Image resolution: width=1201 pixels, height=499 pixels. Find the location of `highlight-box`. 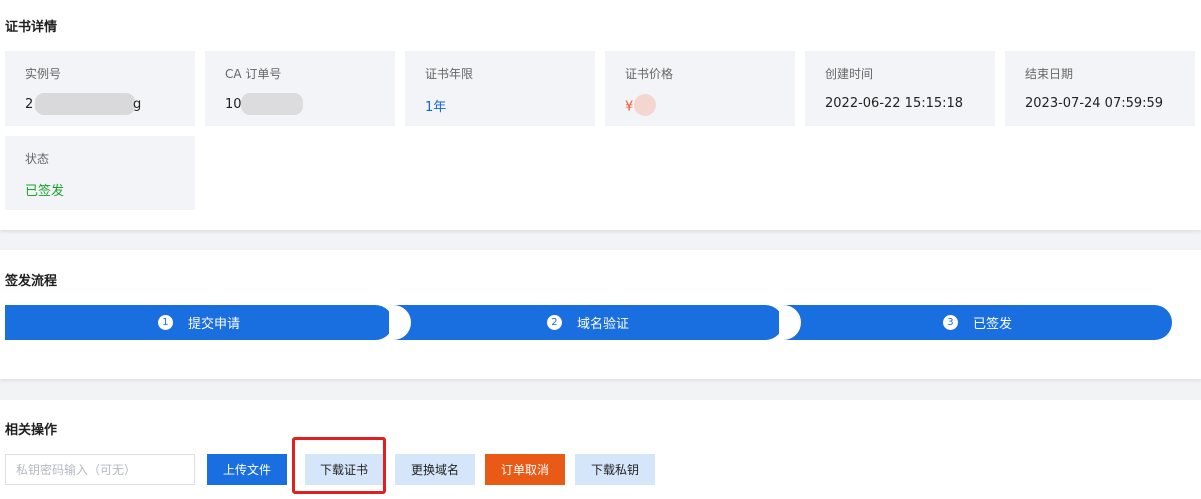

highlight-box is located at coordinates (339, 465).